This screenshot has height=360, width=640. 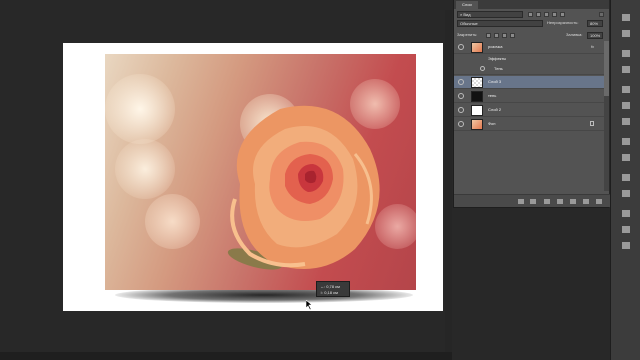 I want to click on paragraph-icon, so click(x=626, y=157).